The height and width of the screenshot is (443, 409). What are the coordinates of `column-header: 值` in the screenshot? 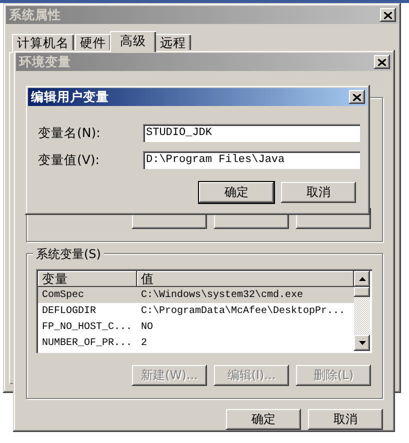 It's located at (245, 279).